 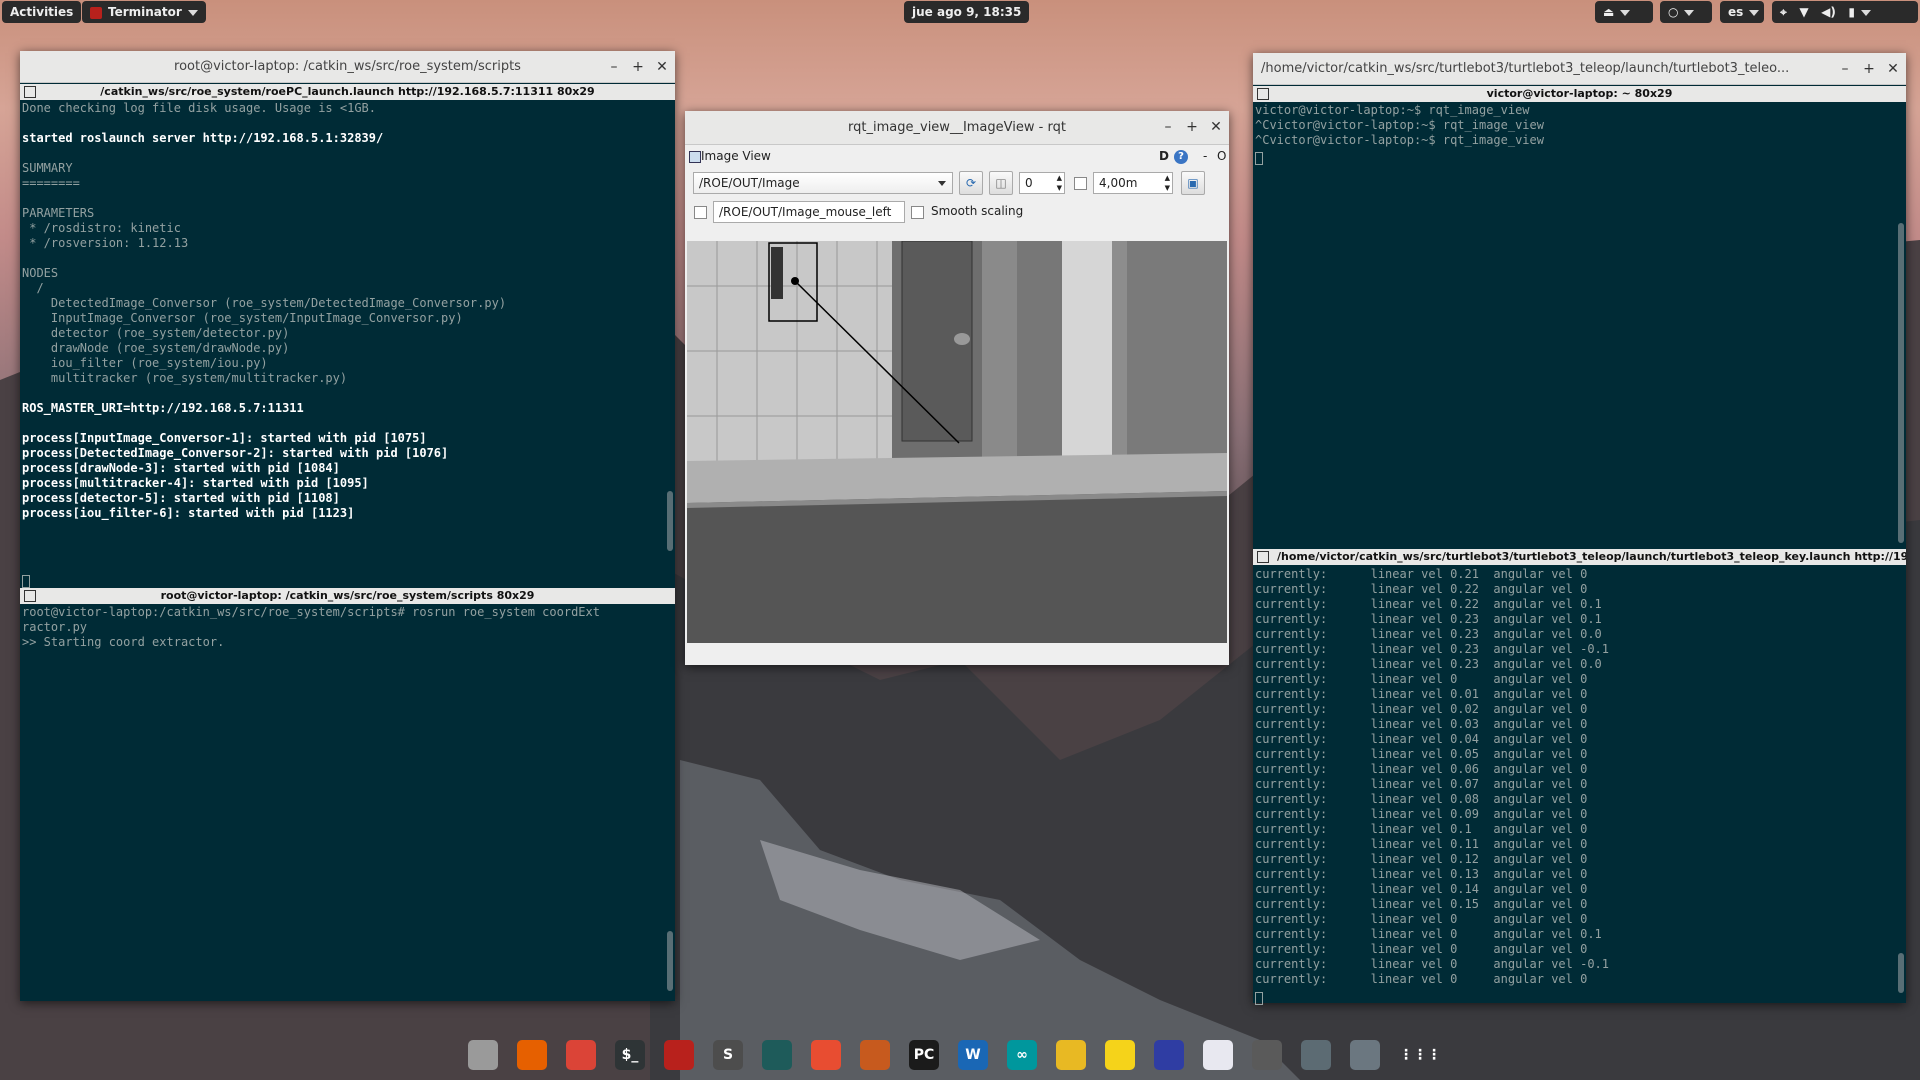 I want to click on window-title: rqt_image_view__ImageView - rqt, so click(x=957, y=127).